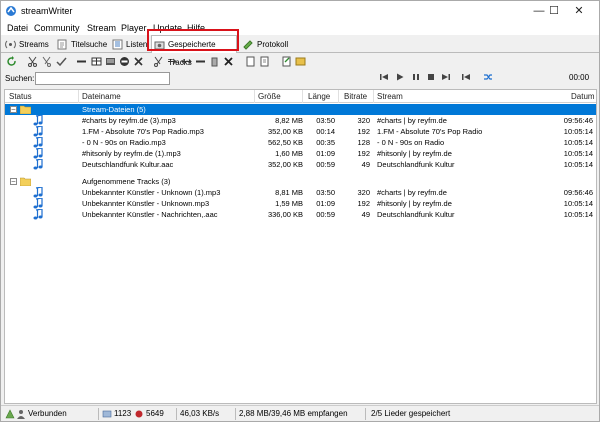 This screenshot has height=422, width=600. Describe the element at coordinates (285, 164) in the screenshot. I see `cell-size: 352,00 KB` at that location.